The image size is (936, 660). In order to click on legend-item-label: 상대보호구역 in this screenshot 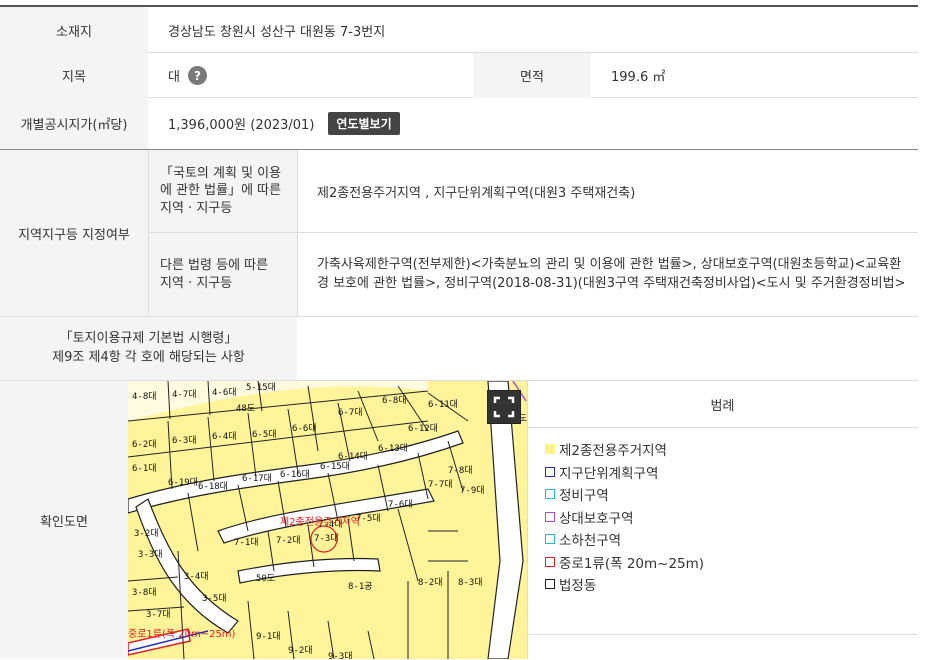, I will do `click(596, 518)`.